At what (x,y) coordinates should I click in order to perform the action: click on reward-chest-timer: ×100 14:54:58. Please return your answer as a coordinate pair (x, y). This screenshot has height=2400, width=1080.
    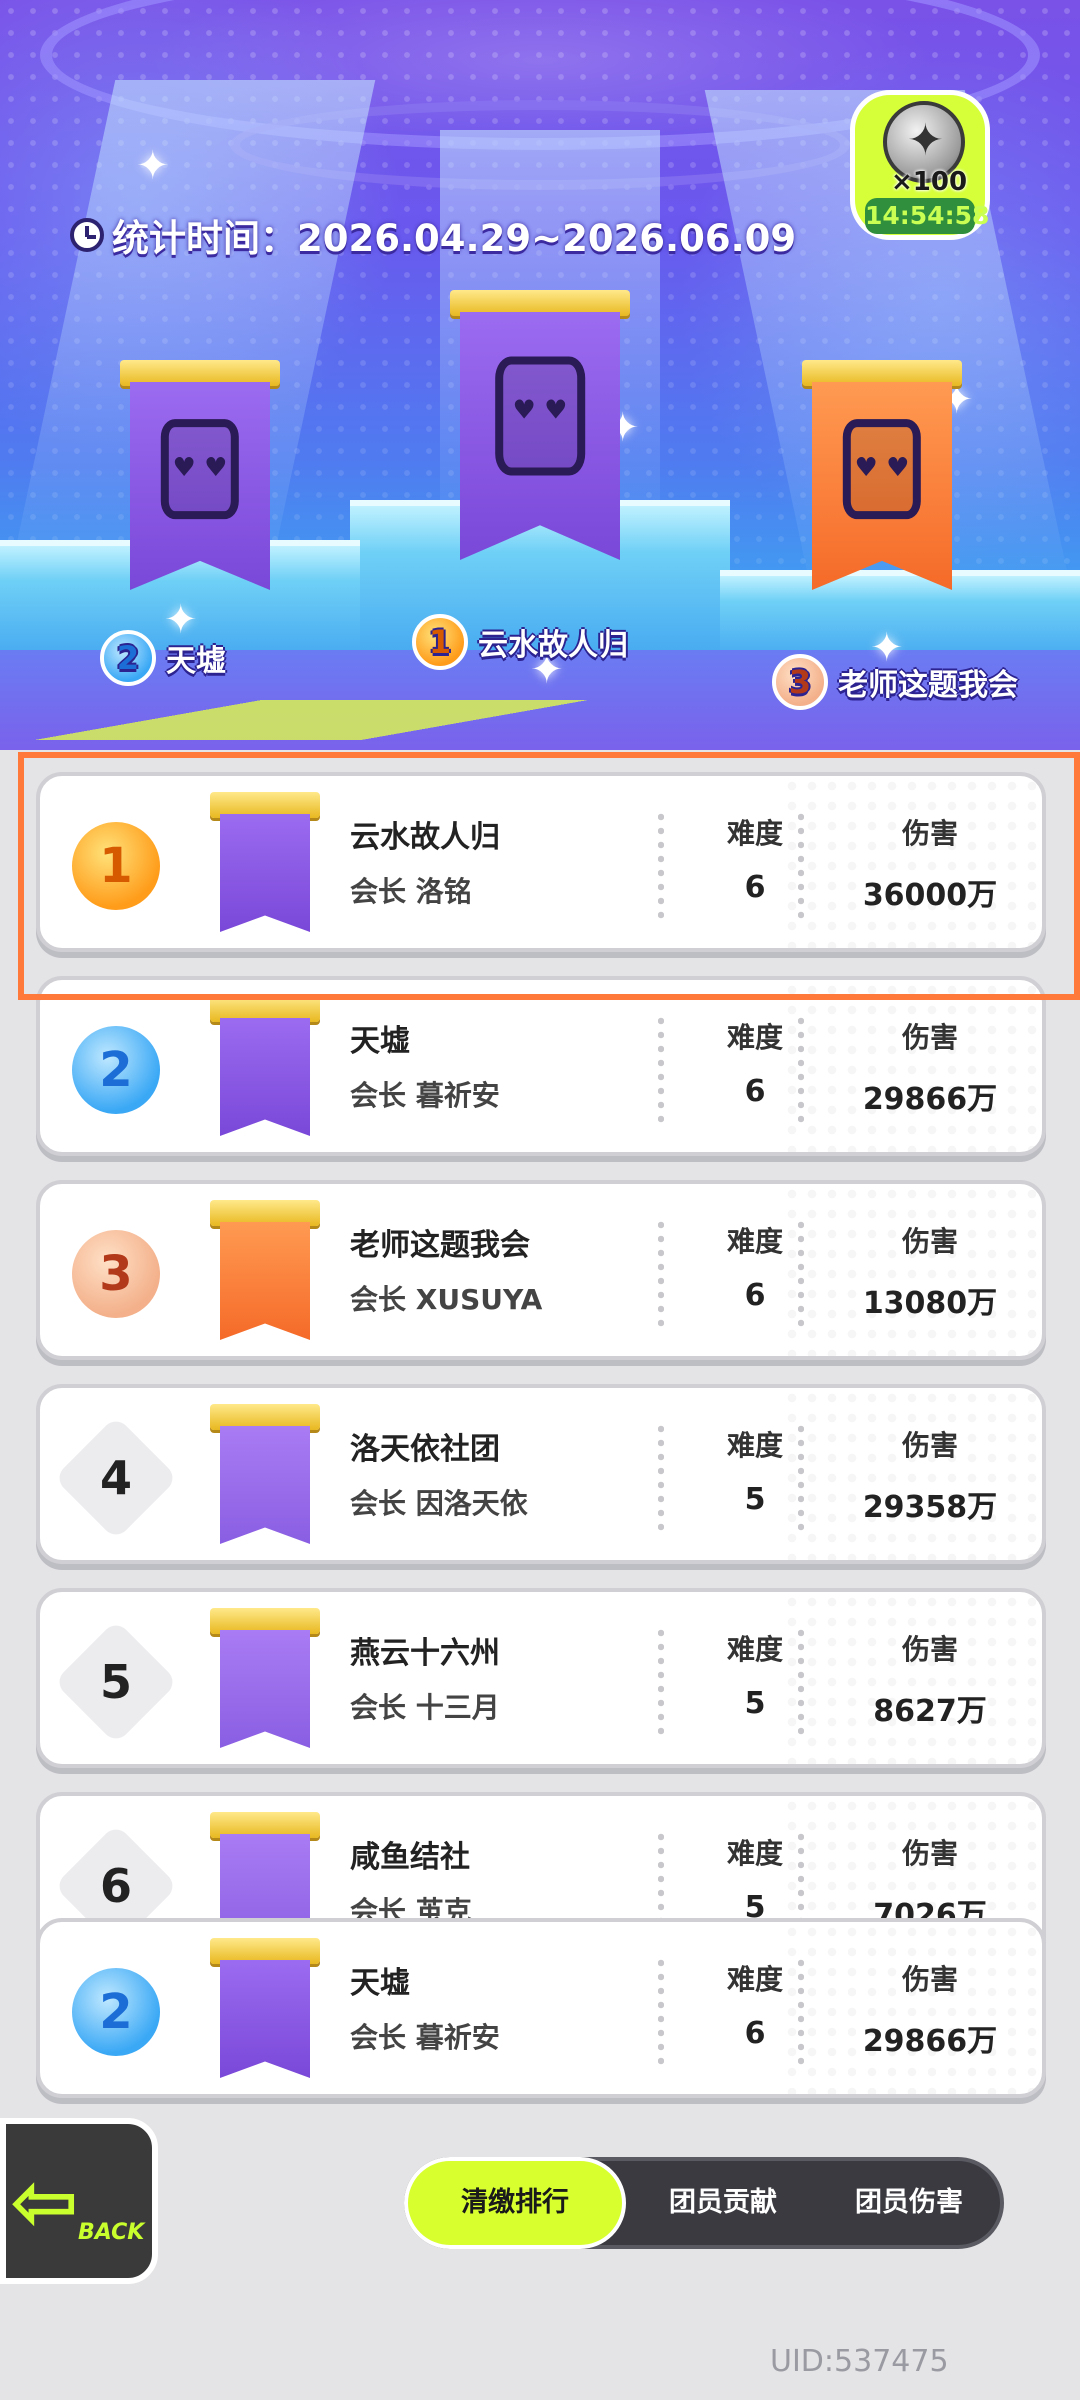
    Looking at the image, I should click on (920, 165).